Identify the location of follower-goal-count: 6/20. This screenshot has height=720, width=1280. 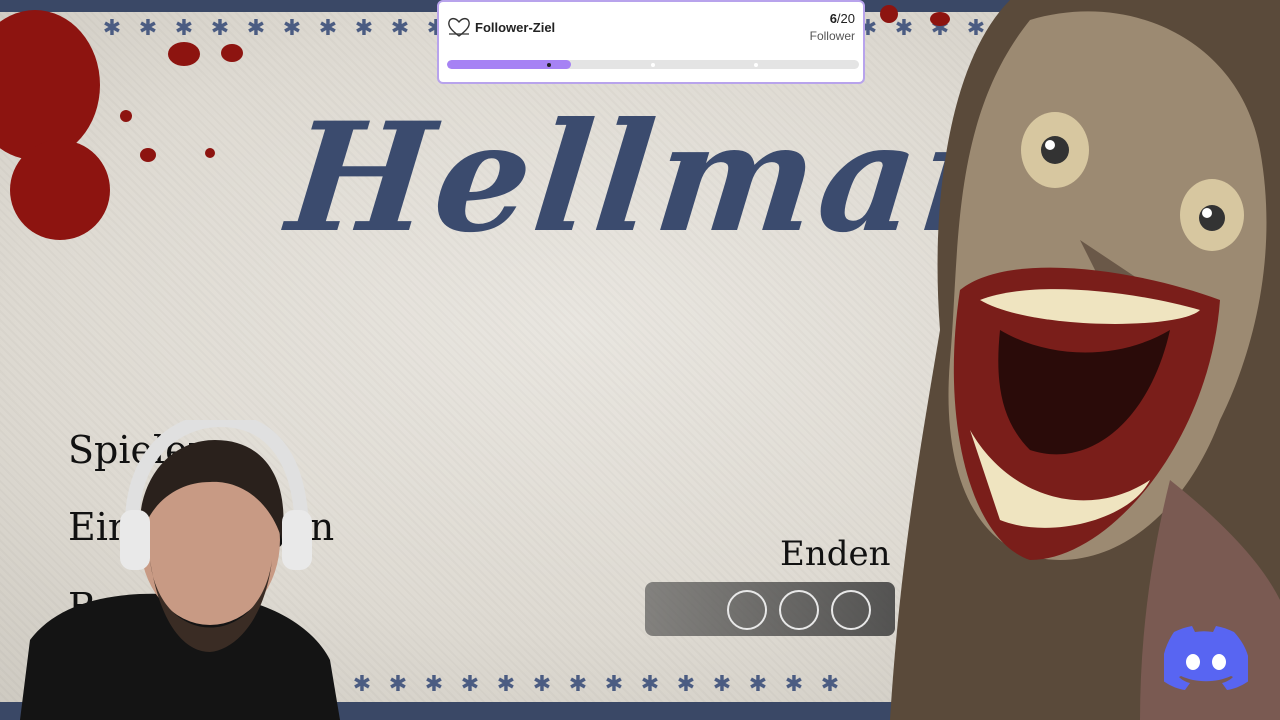
(842, 18).